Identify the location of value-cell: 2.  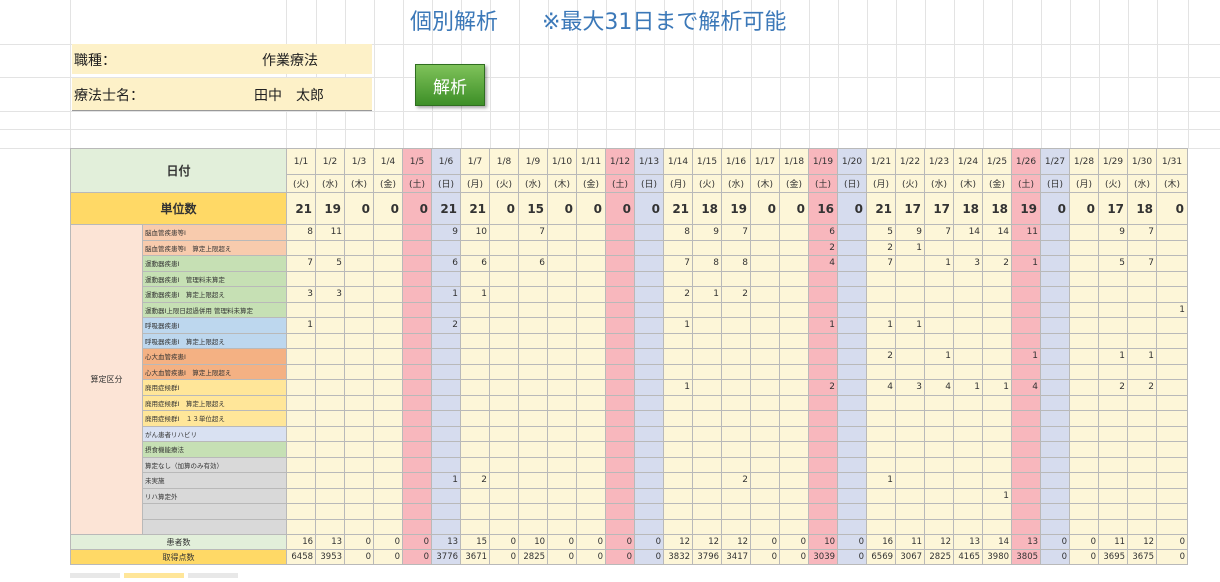
(1113, 387).